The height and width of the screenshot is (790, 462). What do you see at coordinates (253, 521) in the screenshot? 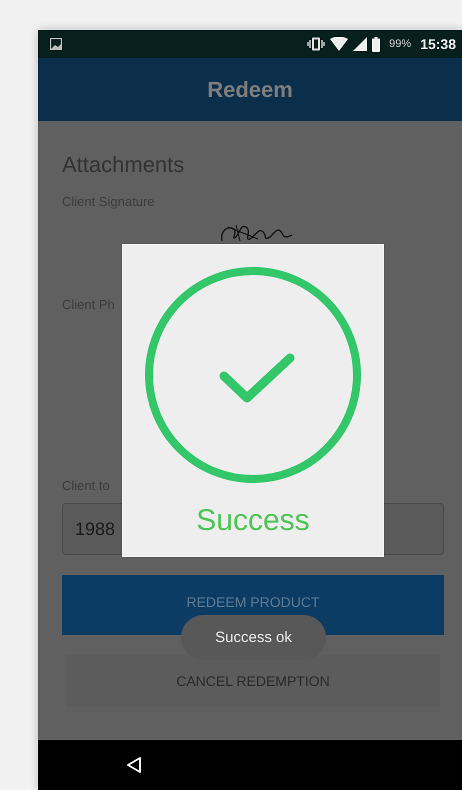
I see `dialog-message: Success` at bounding box center [253, 521].